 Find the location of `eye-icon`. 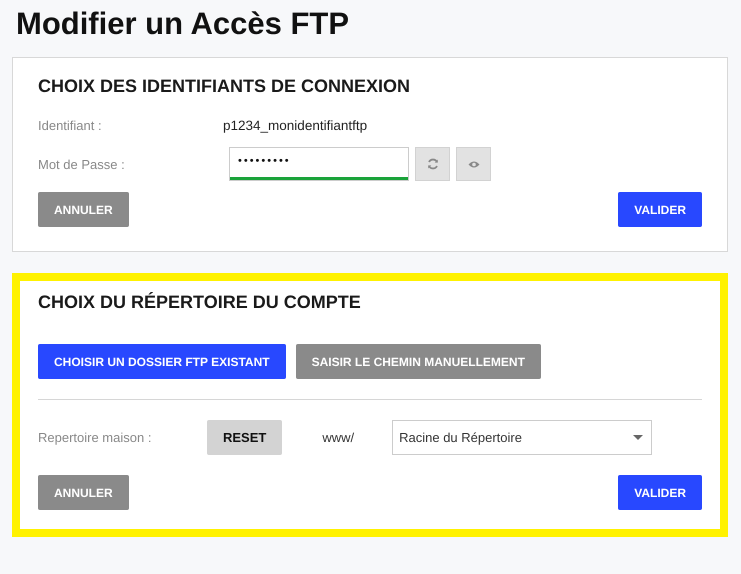

eye-icon is located at coordinates (474, 164).